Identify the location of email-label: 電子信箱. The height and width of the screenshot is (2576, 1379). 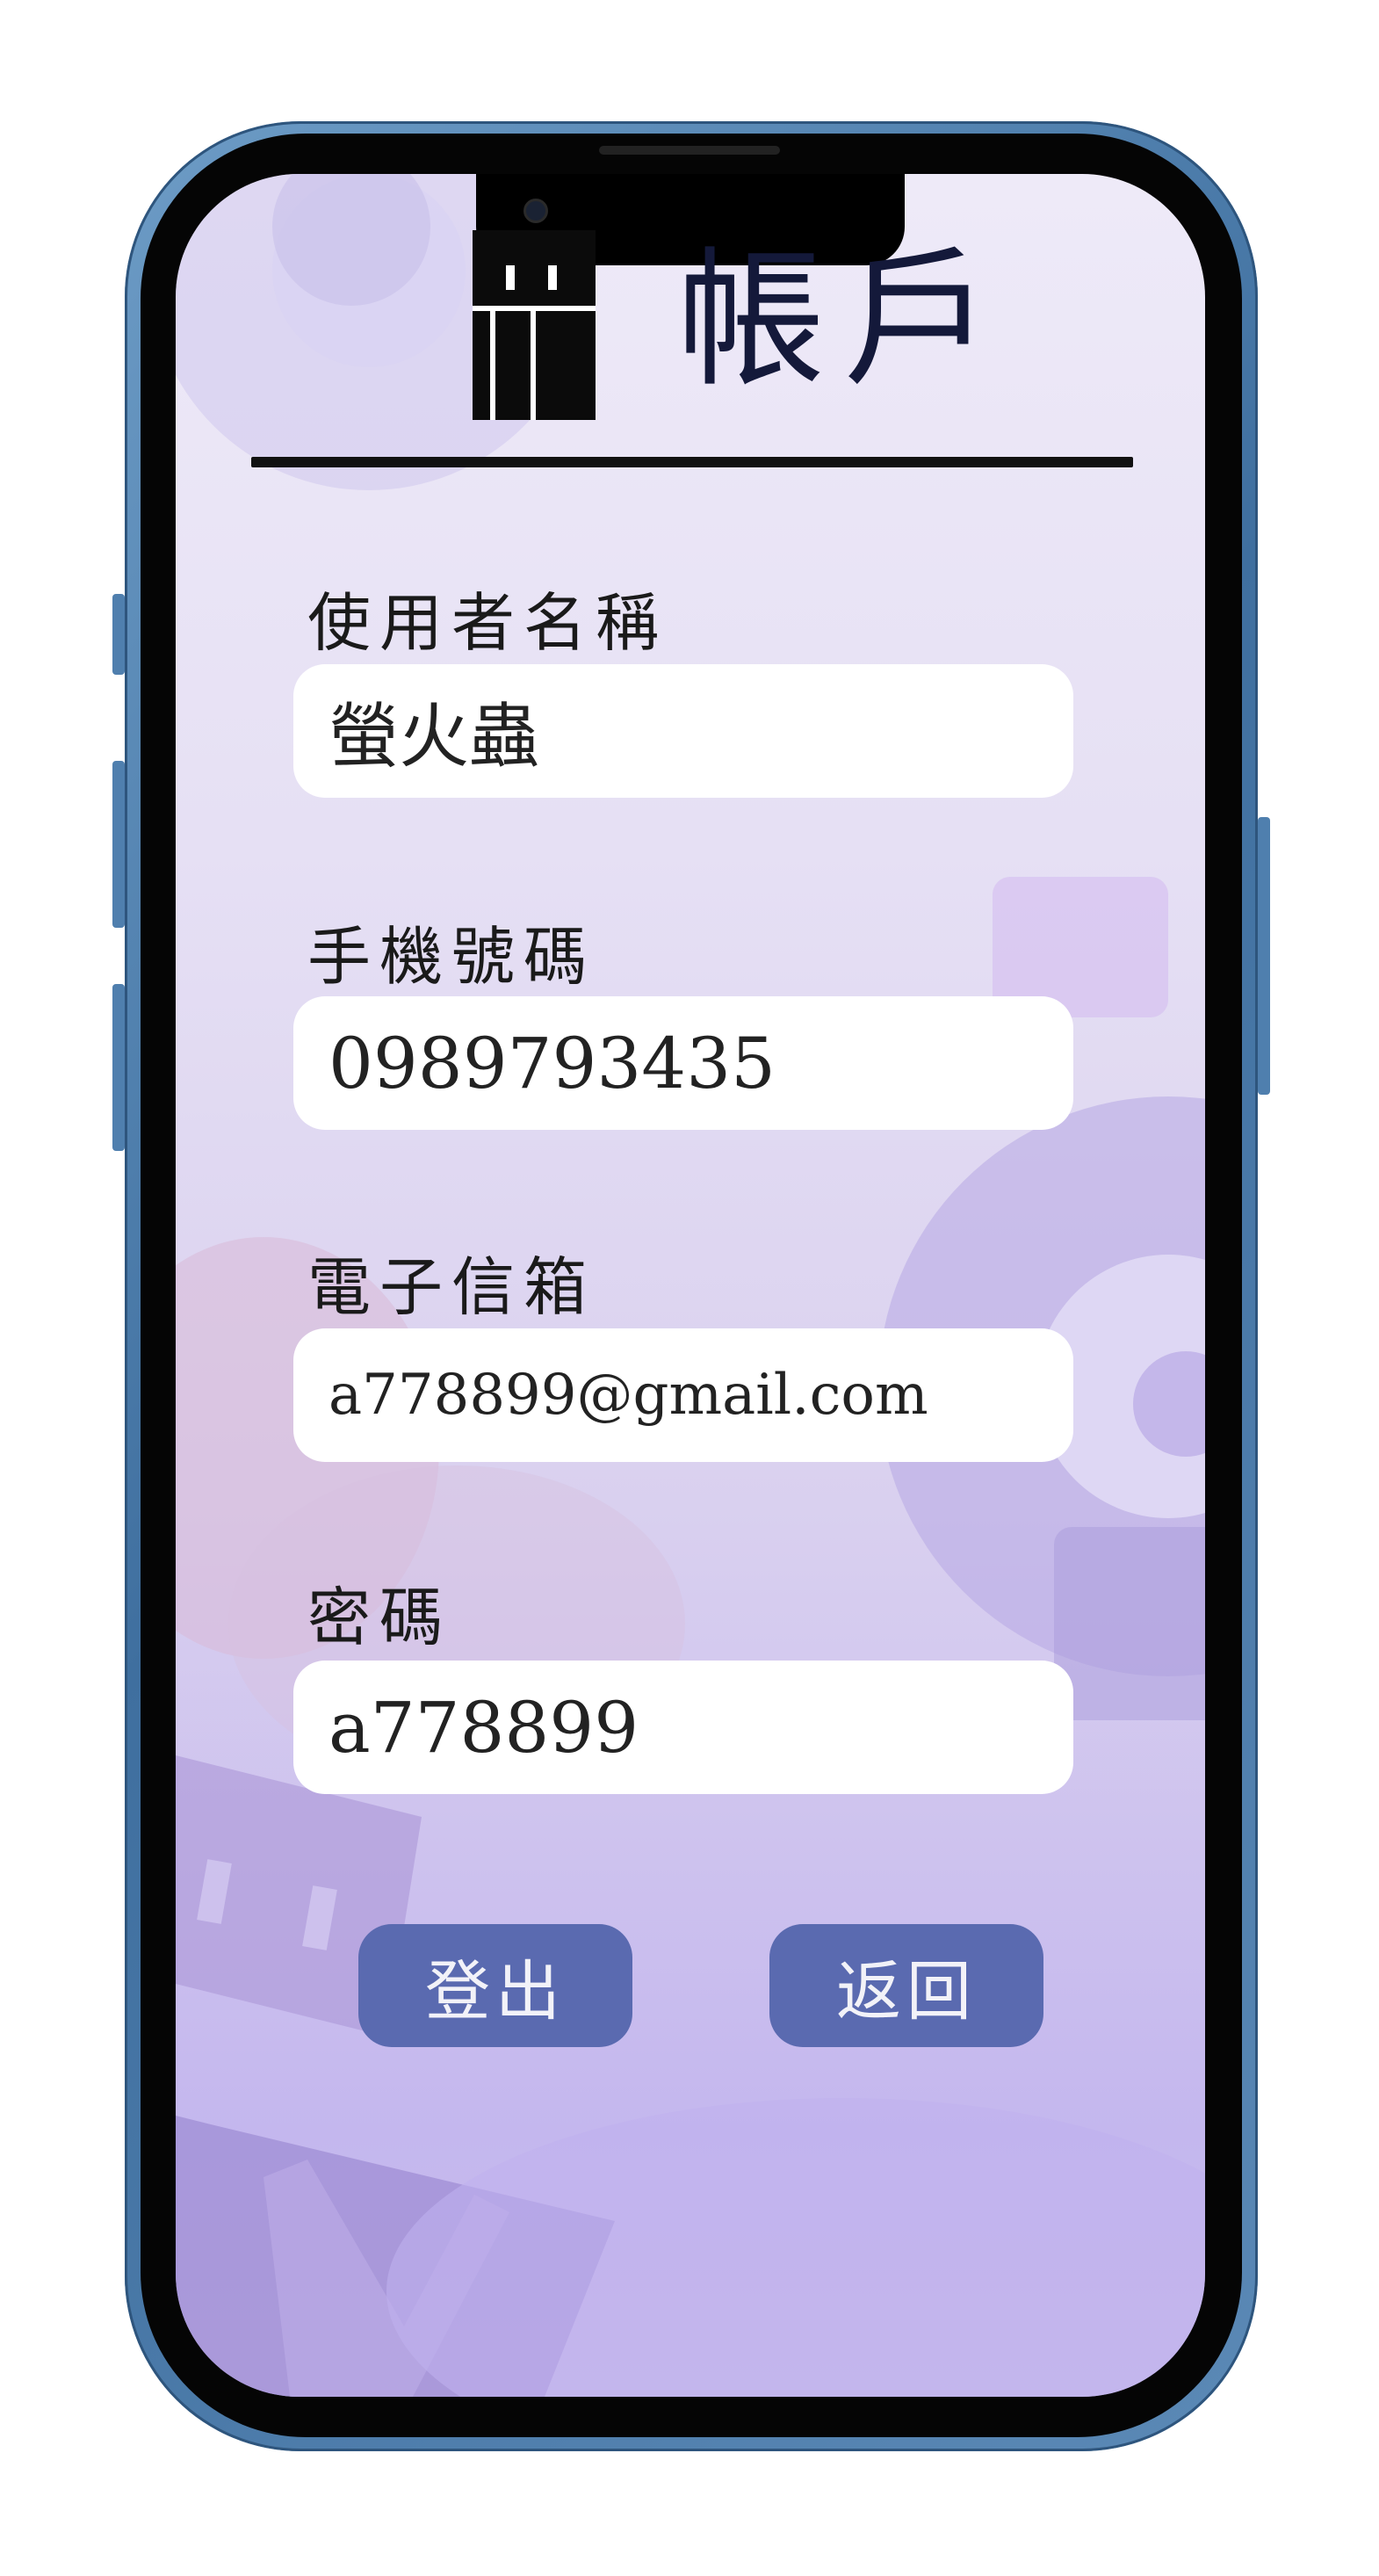
(451, 1287).